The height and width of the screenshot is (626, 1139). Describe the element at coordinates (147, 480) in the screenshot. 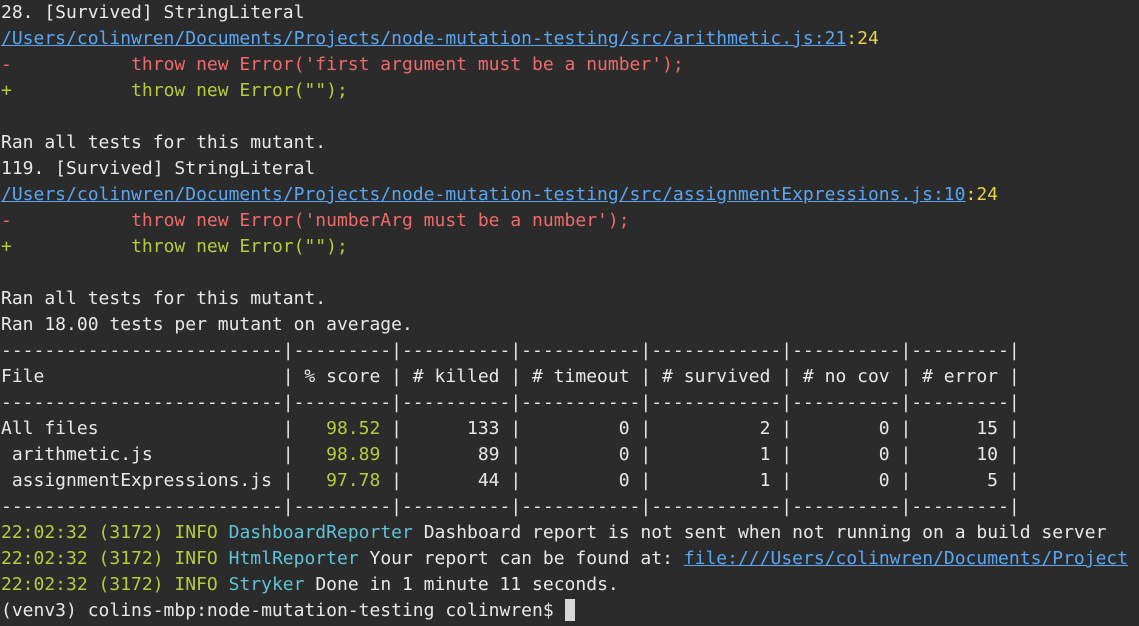

I see `table-cell-file: assignmentExpressions.js |` at that location.